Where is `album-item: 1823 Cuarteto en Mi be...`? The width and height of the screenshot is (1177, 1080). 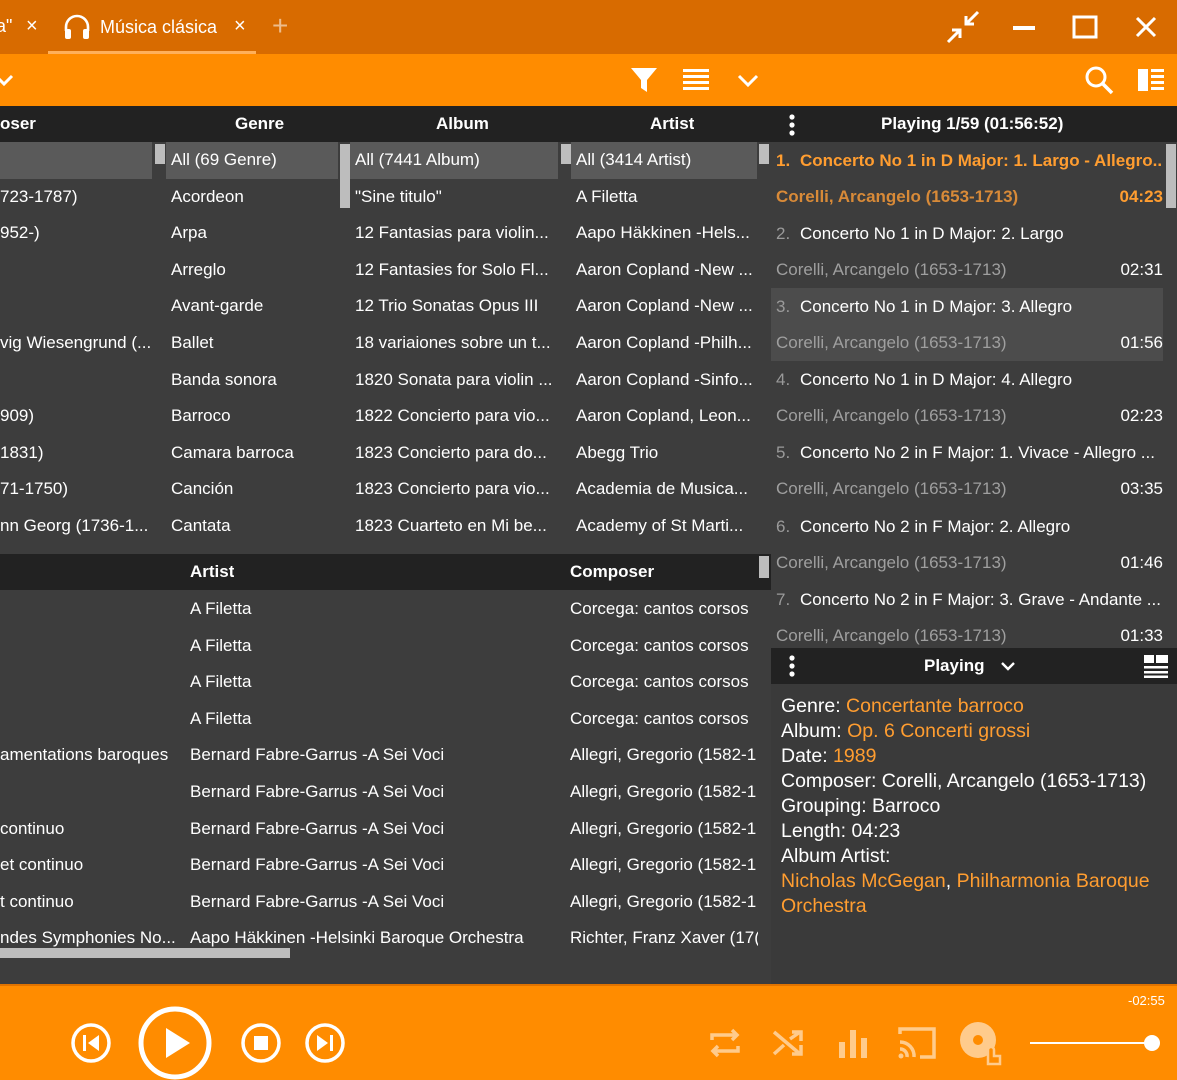 album-item: 1823 Cuarteto en Mi be... is located at coordinates (455, 526).